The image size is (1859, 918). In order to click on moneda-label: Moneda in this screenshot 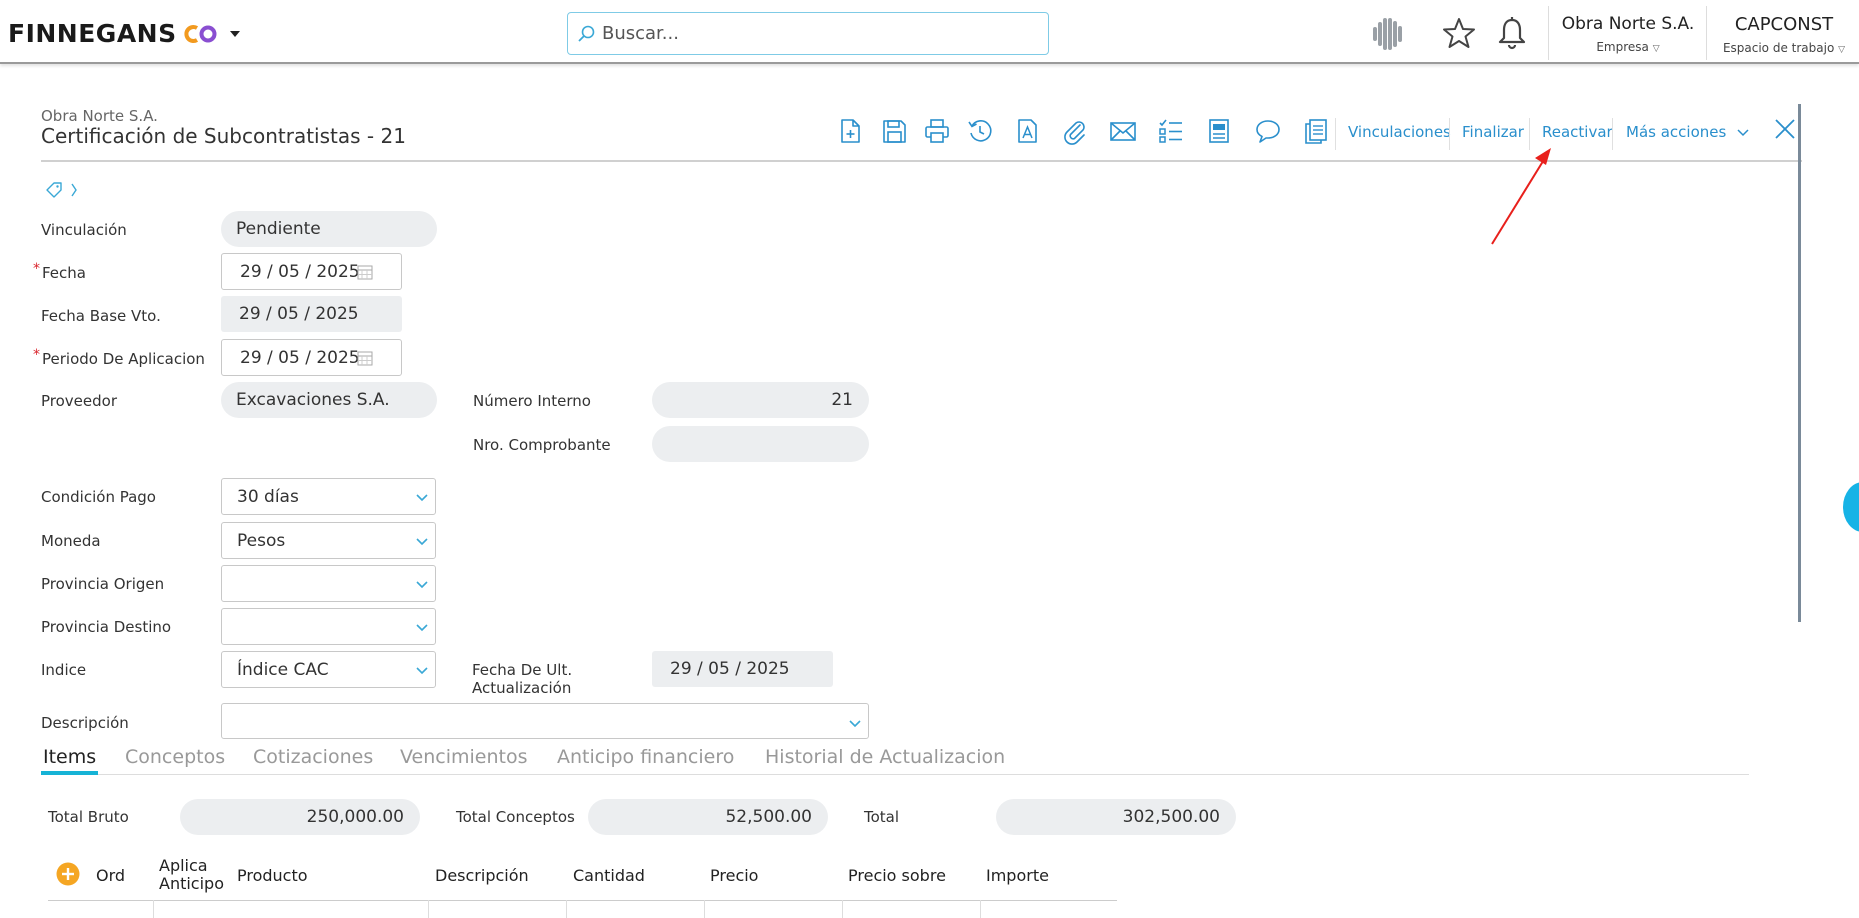, I will do `click(71, 541)`.